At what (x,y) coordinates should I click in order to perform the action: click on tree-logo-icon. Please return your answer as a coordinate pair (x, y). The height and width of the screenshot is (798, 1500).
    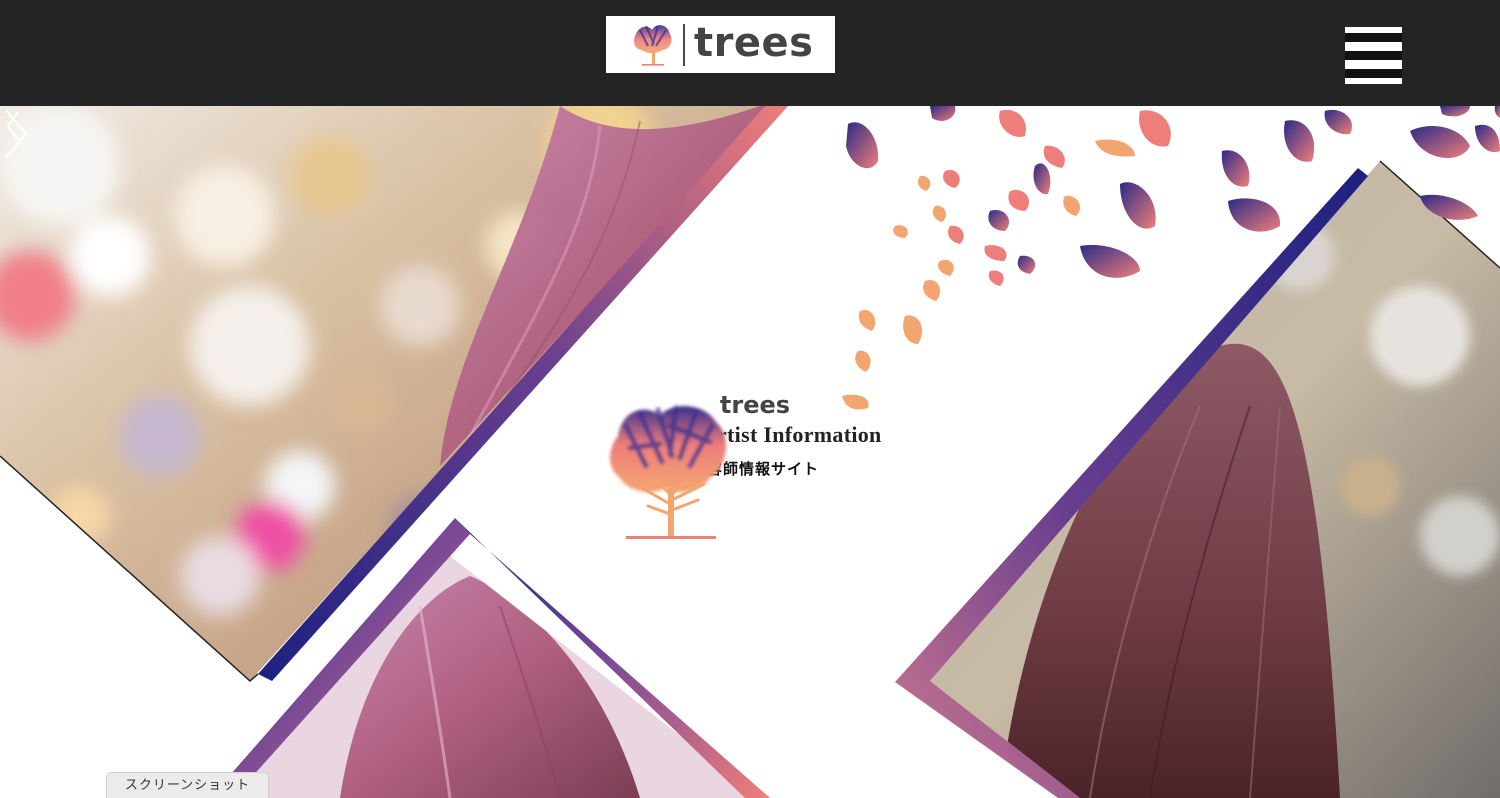
    Looking at the image, I should click on (653, 45).